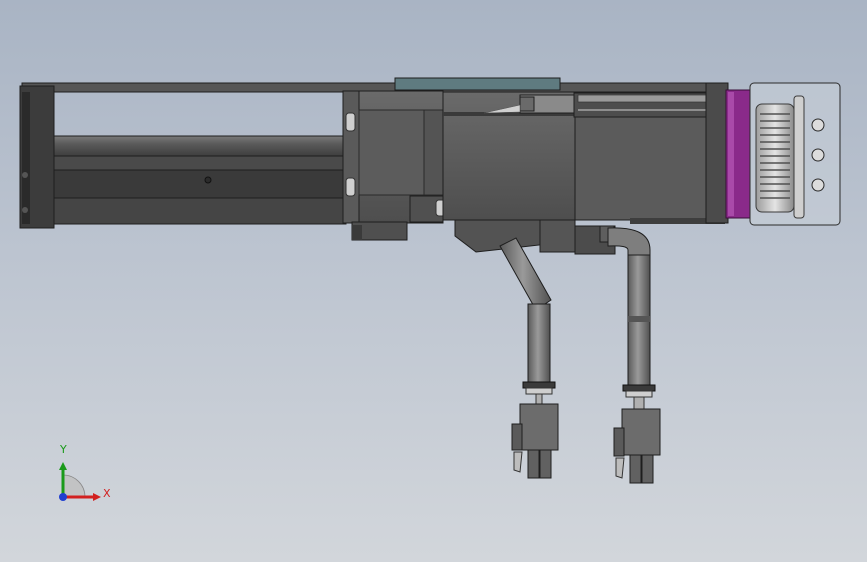  Describe the element at coordinates (535, 441) in the screenshot. I see `left-fitting` at that location.